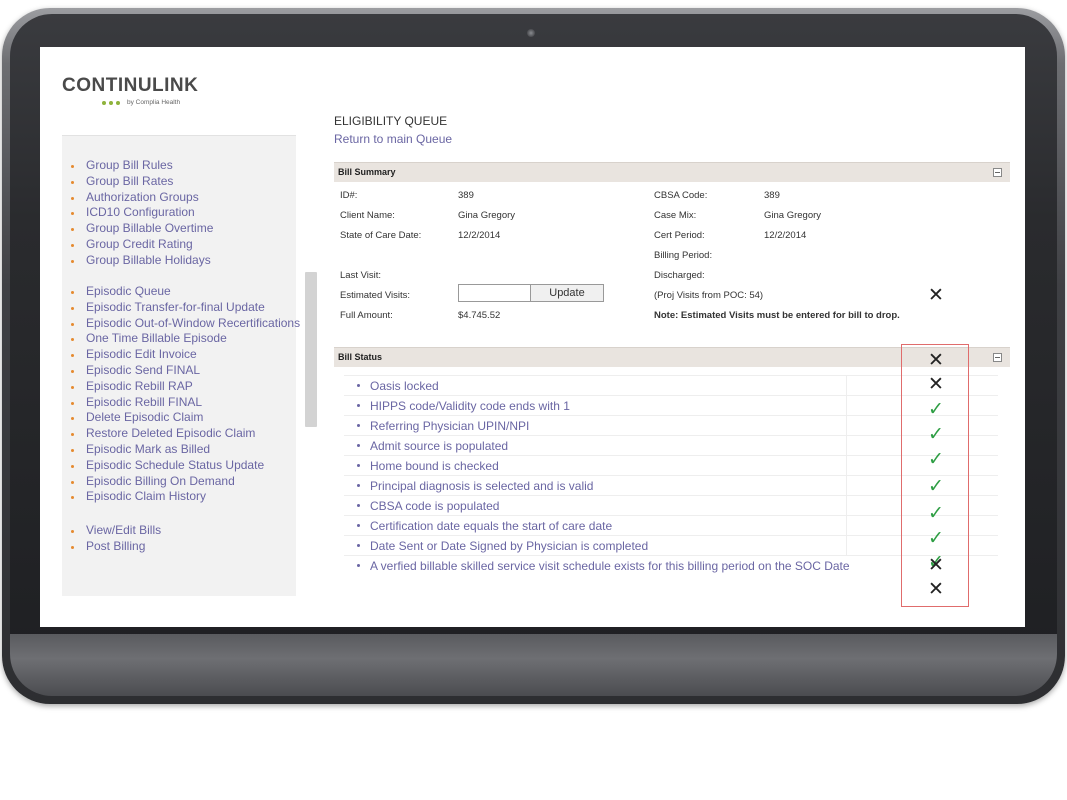  What do you see at coordinates (772, 195) in the screenshot?
I see `cbsa-code-value: 389` at bounding box center [772, 195].